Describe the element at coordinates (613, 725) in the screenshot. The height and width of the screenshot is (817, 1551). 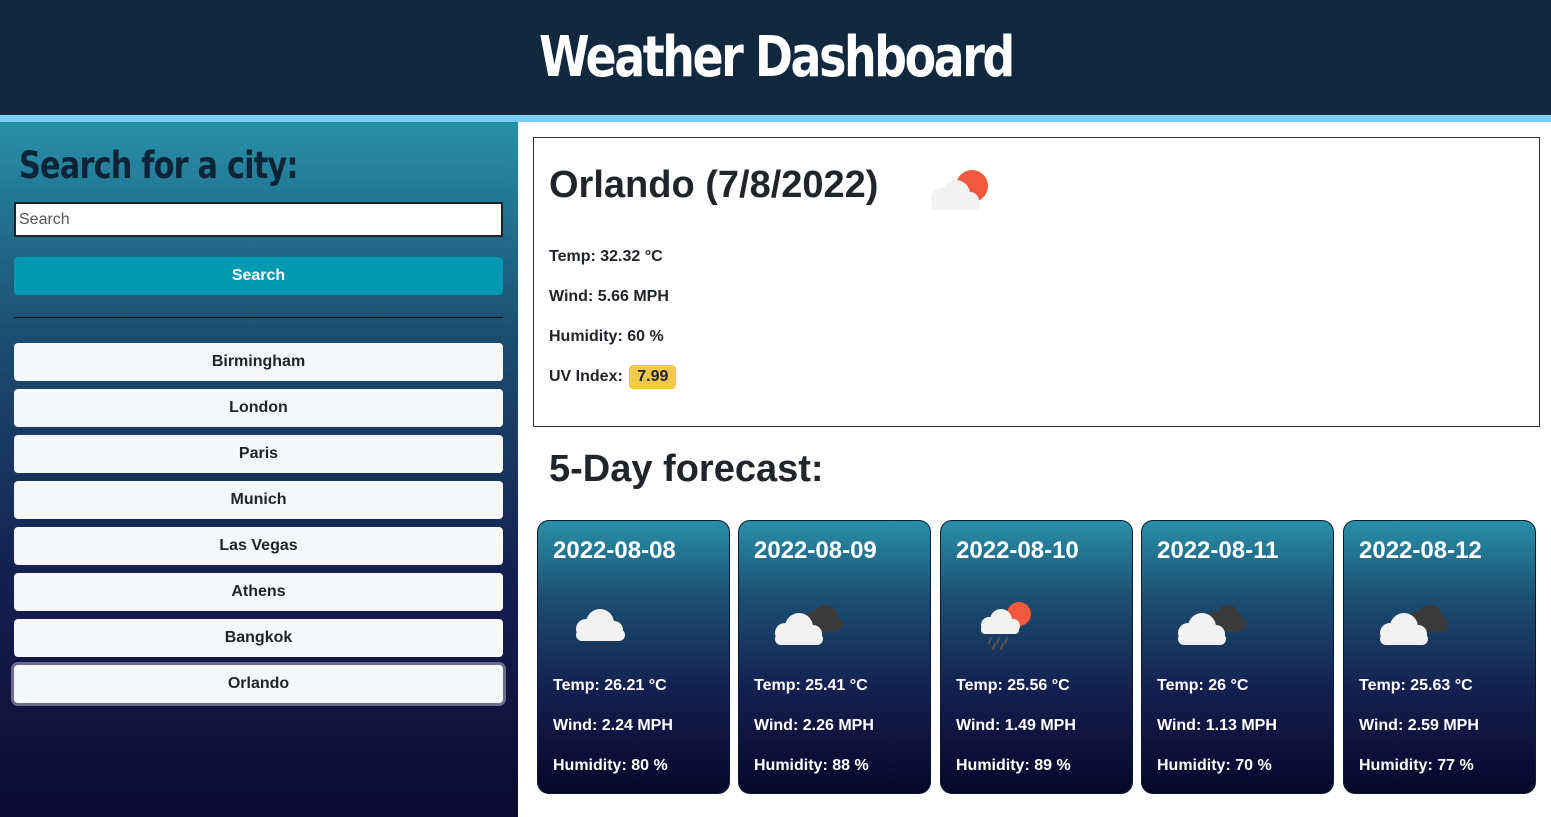
I see `forecast-wind: Wind: 2.24 MPH` at that location.